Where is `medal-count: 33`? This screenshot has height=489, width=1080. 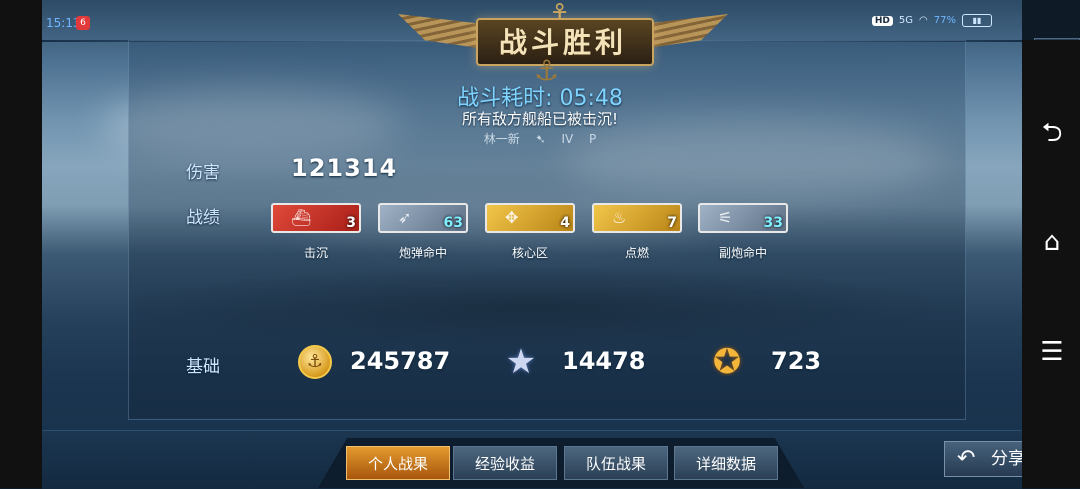 medal-count: 33 is located at coordinates (773, 223).